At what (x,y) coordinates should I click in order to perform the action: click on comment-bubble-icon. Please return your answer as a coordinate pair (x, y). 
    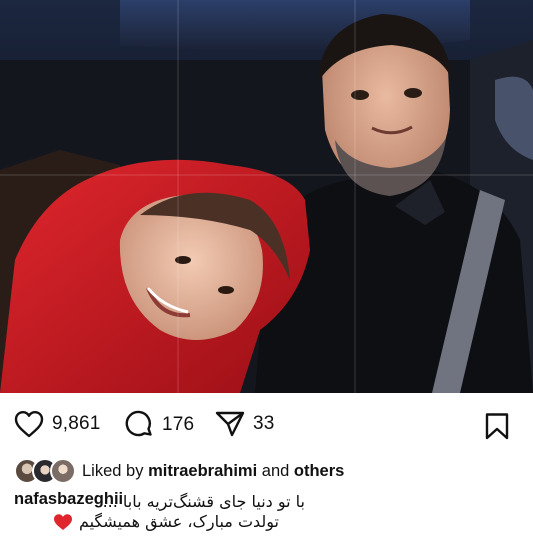
    Looking at the image, I should click on (138, 423).